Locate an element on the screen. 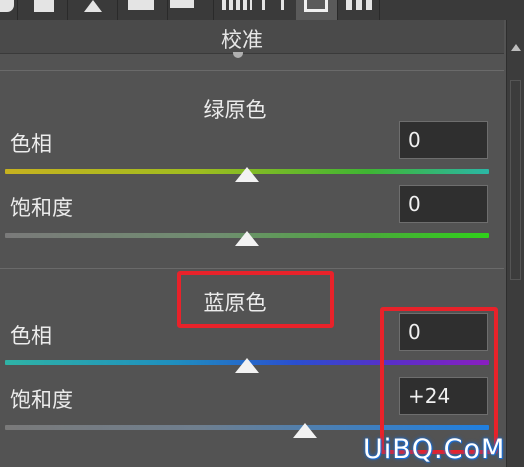  blue-saturation-slider-thumb is located at coordinates (305, 430).